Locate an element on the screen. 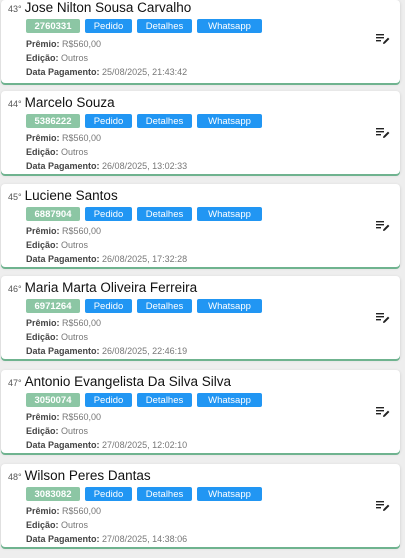 The width and height of the screenshot is (405, 558). winner-header: 46° Maria Marta Oliveira Ferreira is located at coordinates (102, 290).